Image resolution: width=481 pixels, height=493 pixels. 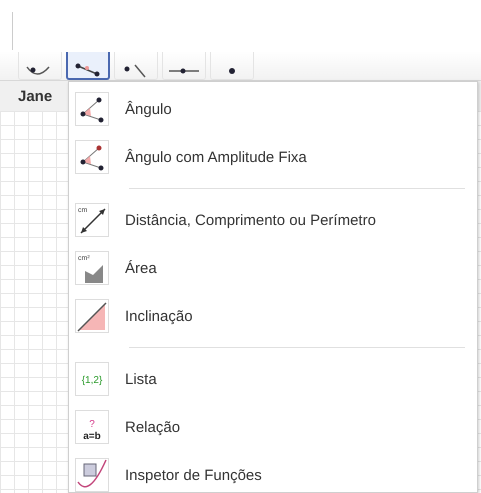 I want to click on slope-icon, so click(x=92, y=316).